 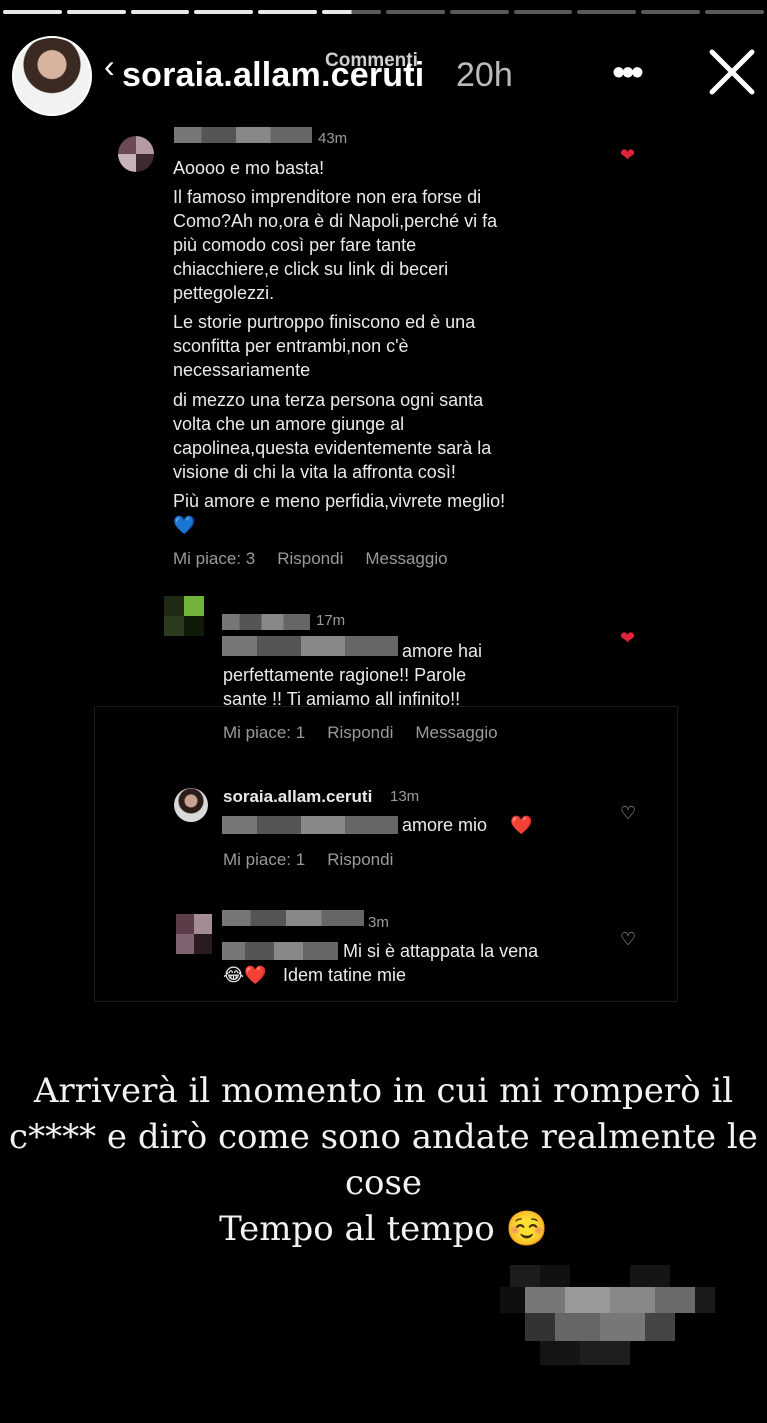 What do you see at coordinates (249, 168) in the screenshot?
I see `comment-line: Aoooo e mo basta!` at bounding box center [249, 168].